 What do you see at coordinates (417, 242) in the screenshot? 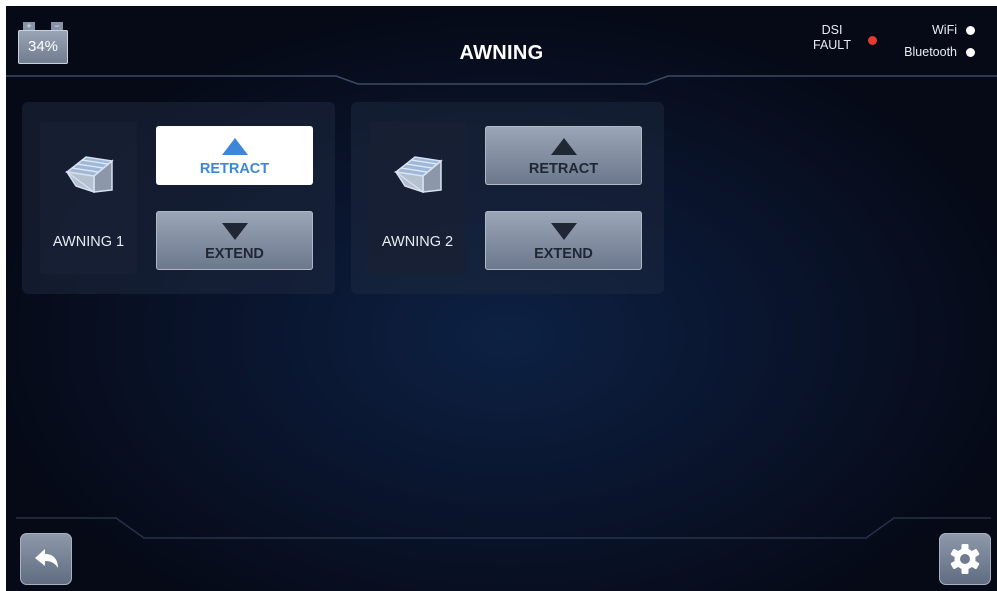
I see `awning-name: AWNING 2` at bounding box center [417, 242].